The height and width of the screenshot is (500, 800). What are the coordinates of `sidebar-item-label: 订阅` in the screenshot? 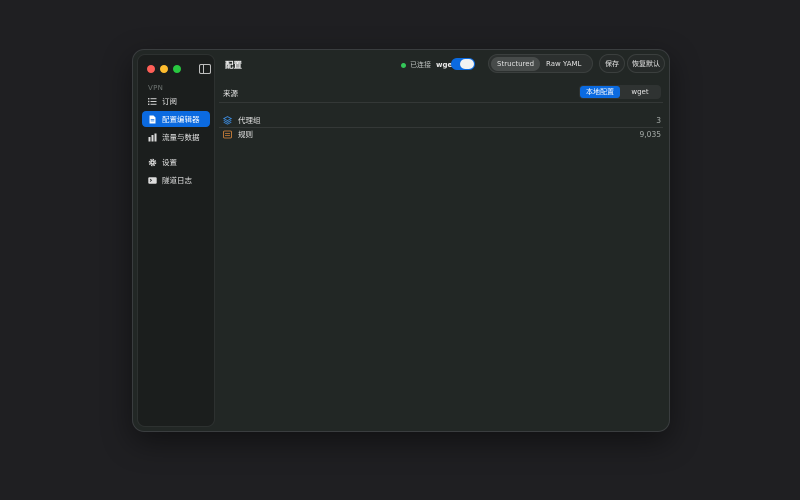 It's located at (169, 101).